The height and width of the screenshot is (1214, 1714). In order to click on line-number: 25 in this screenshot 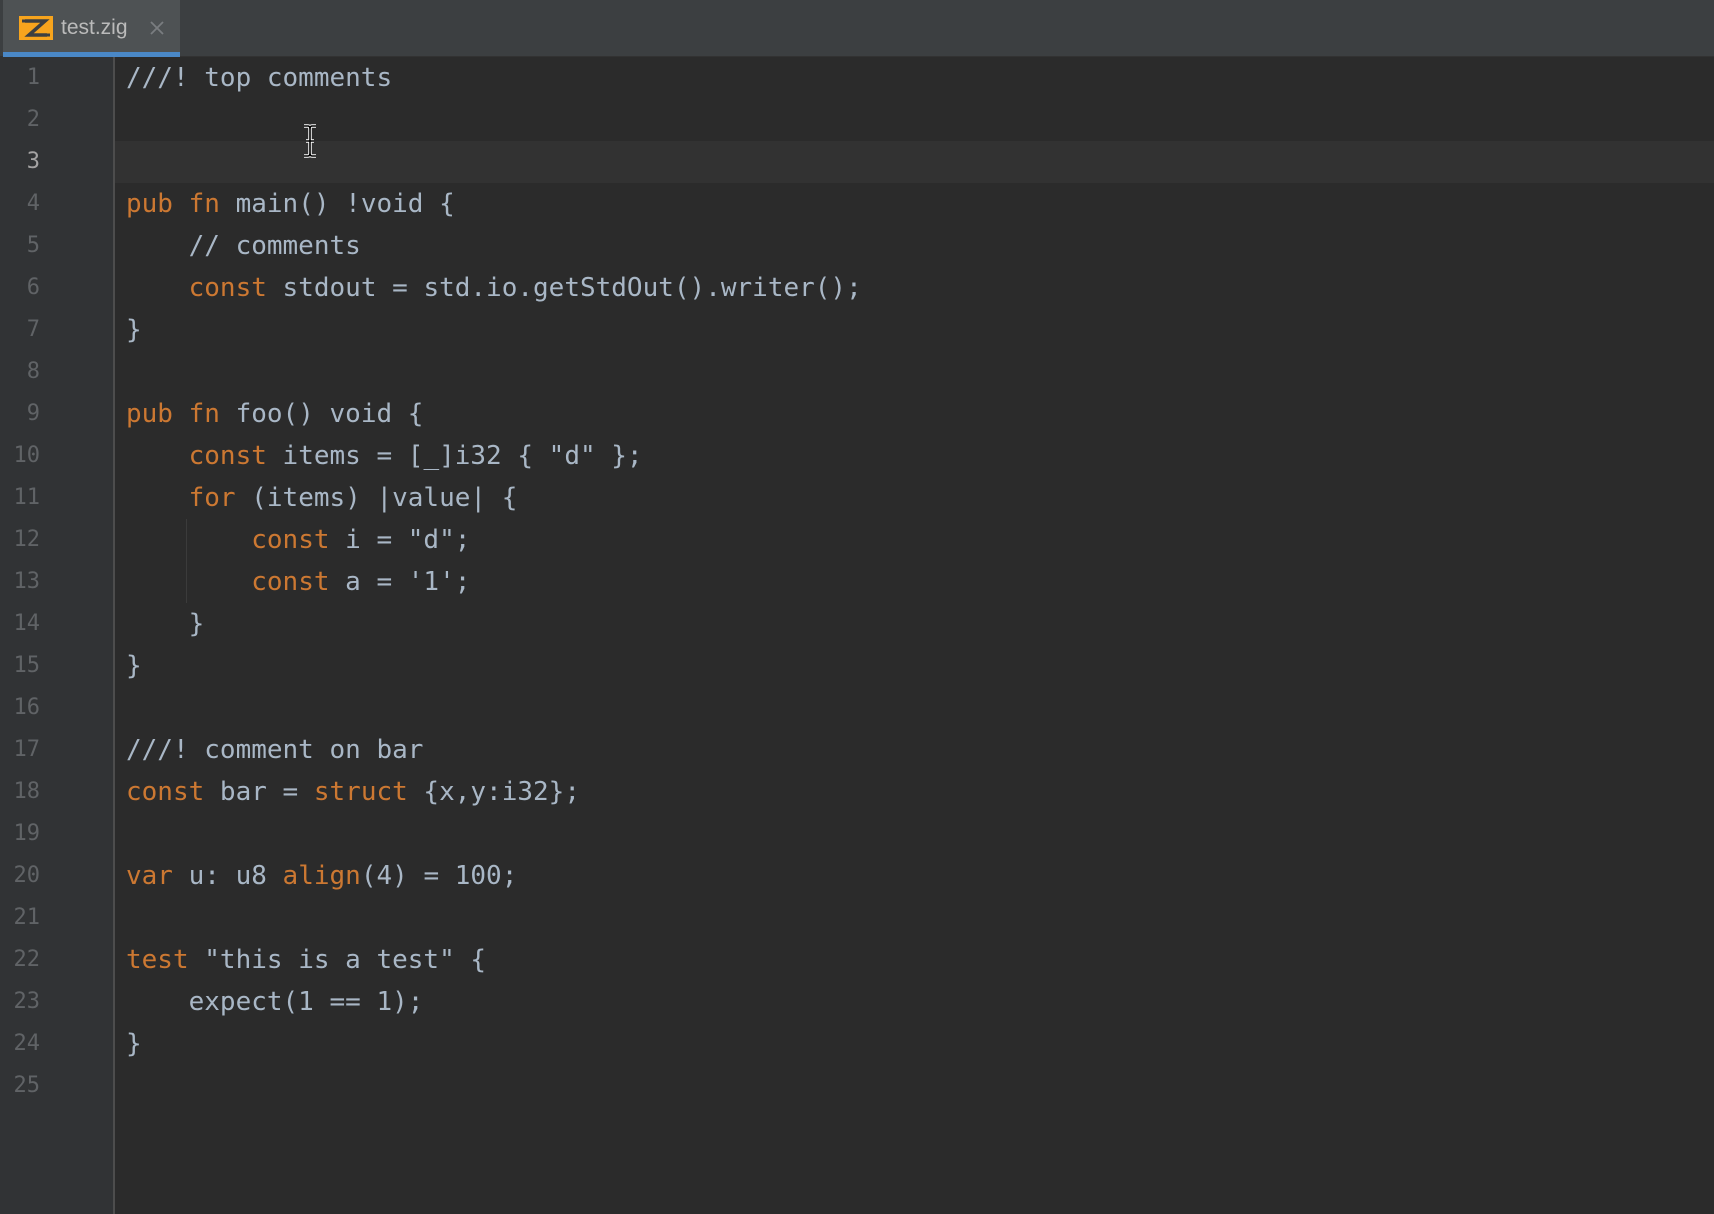, I will do `click(30, 1086)`.